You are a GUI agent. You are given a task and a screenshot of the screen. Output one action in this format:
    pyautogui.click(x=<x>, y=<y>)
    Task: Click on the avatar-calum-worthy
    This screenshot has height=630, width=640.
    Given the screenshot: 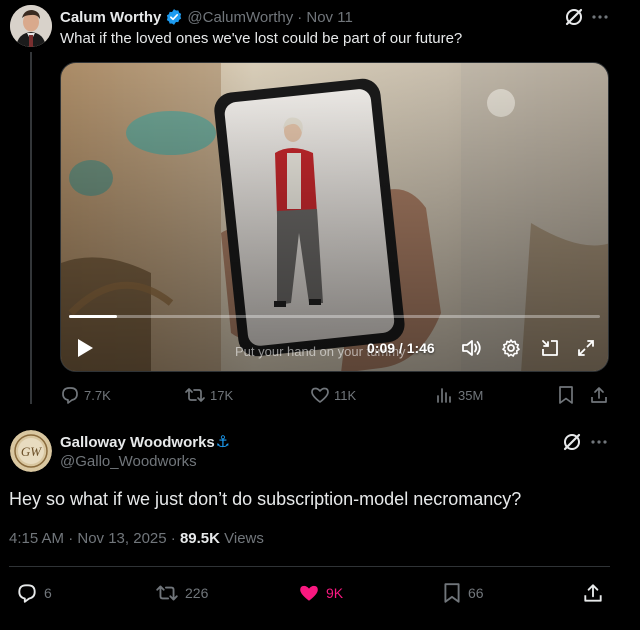 What is the action you would take?
    pyautogui.click(x=31, y=26)
    